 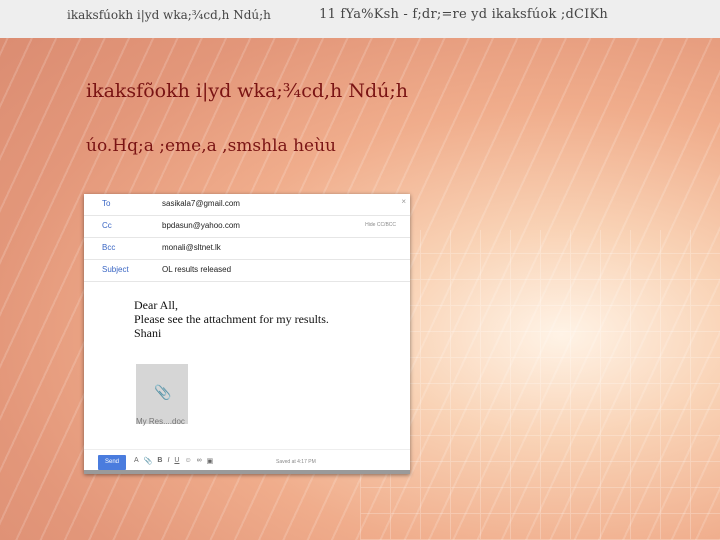 What do you see at coordinates (156, 305) in the screenshot?
I see `body-line: Dear All,` at bounding box center [156, 305].